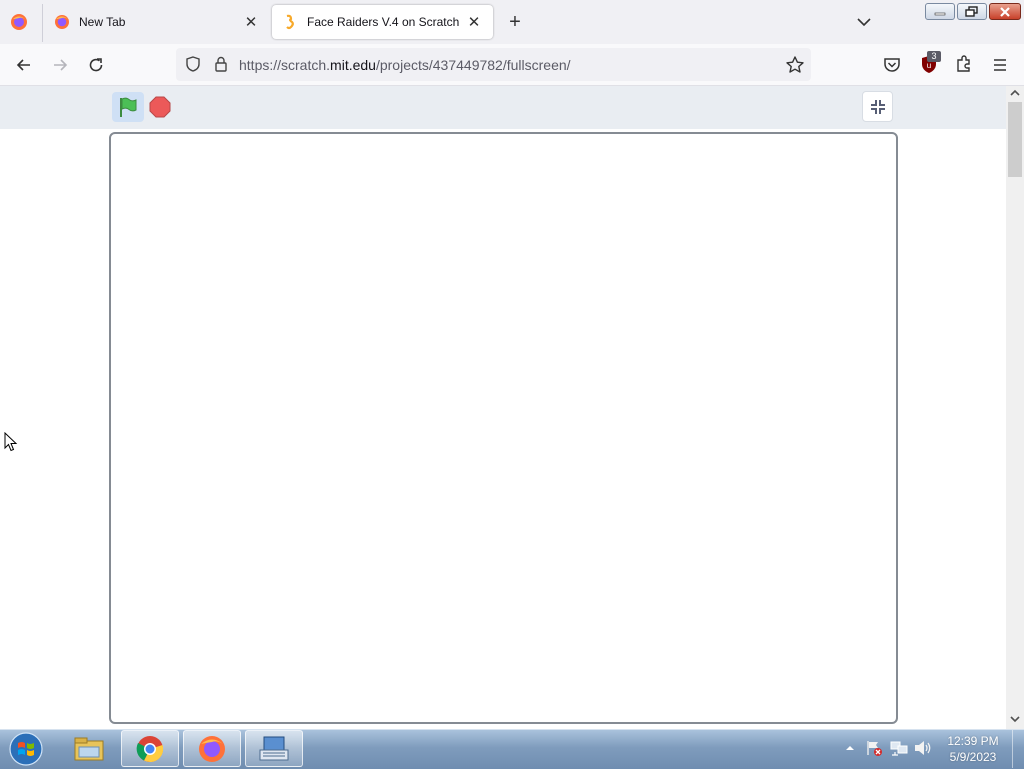  What do you see at coordinates (102, 22) in the screenshot?
I see `tab-title: New Tab` at bounding box center [102, 22].